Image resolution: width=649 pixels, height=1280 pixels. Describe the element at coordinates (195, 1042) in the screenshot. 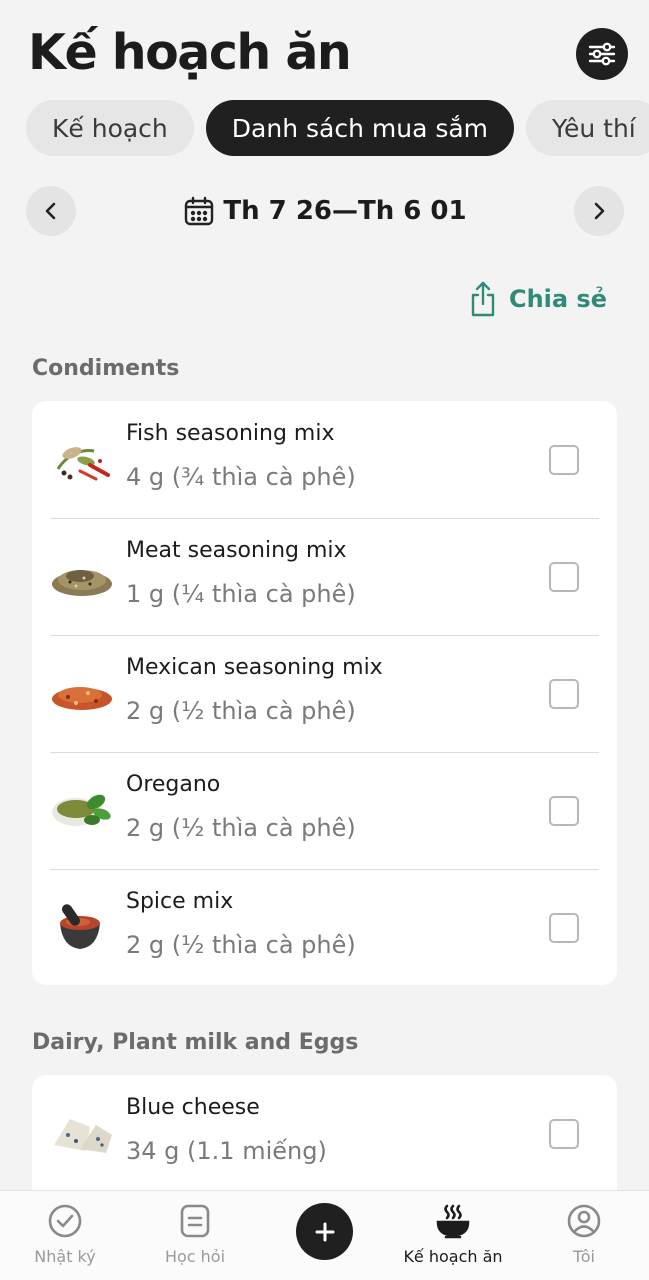

I see `section-title-dairy: Dairy, Plant milk and Eggs` at that location.